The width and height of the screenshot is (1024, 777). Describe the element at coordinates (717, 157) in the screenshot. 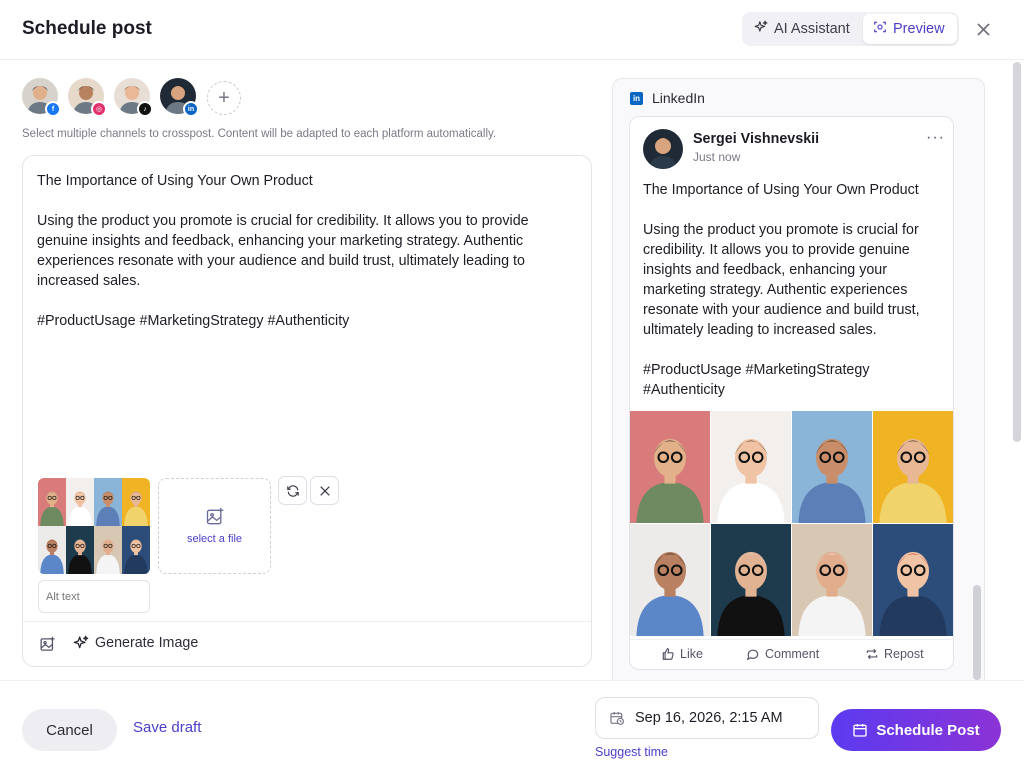

I see `post-time: Just now` at that location.